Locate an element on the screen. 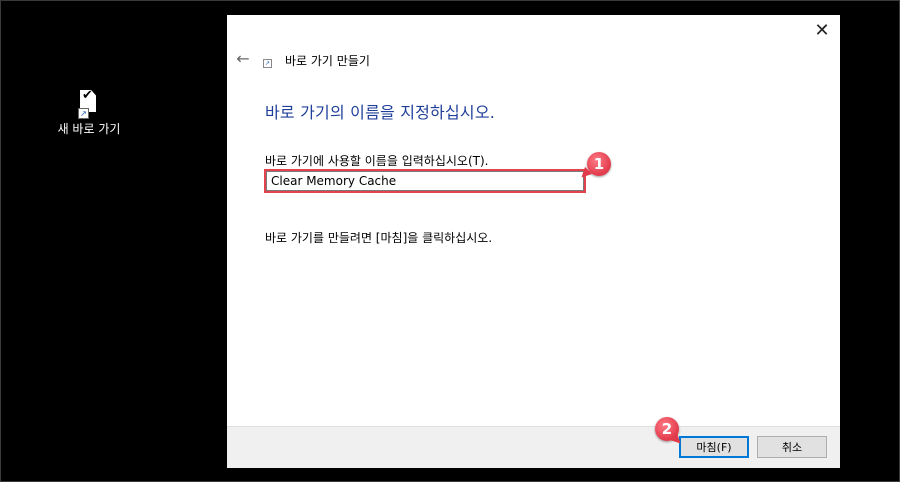 The image size is (900, 482). page-heading: 바로 가기의 이름을 지정하십시오. is located at coordinates (380, 112).